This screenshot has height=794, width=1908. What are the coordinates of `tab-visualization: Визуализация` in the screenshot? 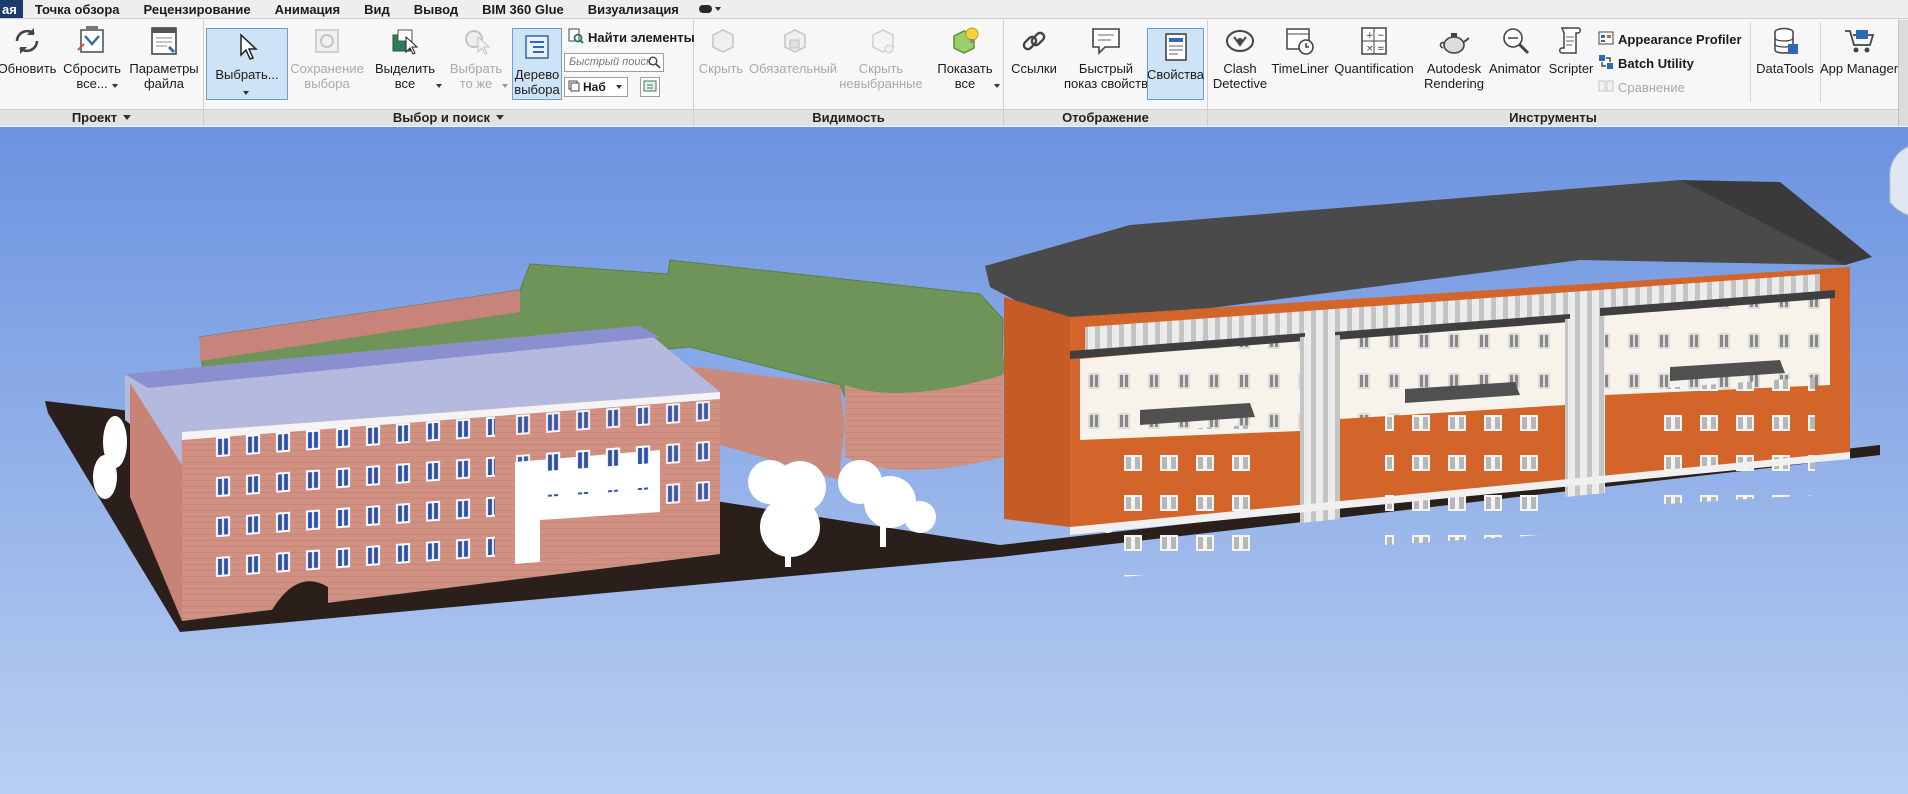 It's located at (633, 9).